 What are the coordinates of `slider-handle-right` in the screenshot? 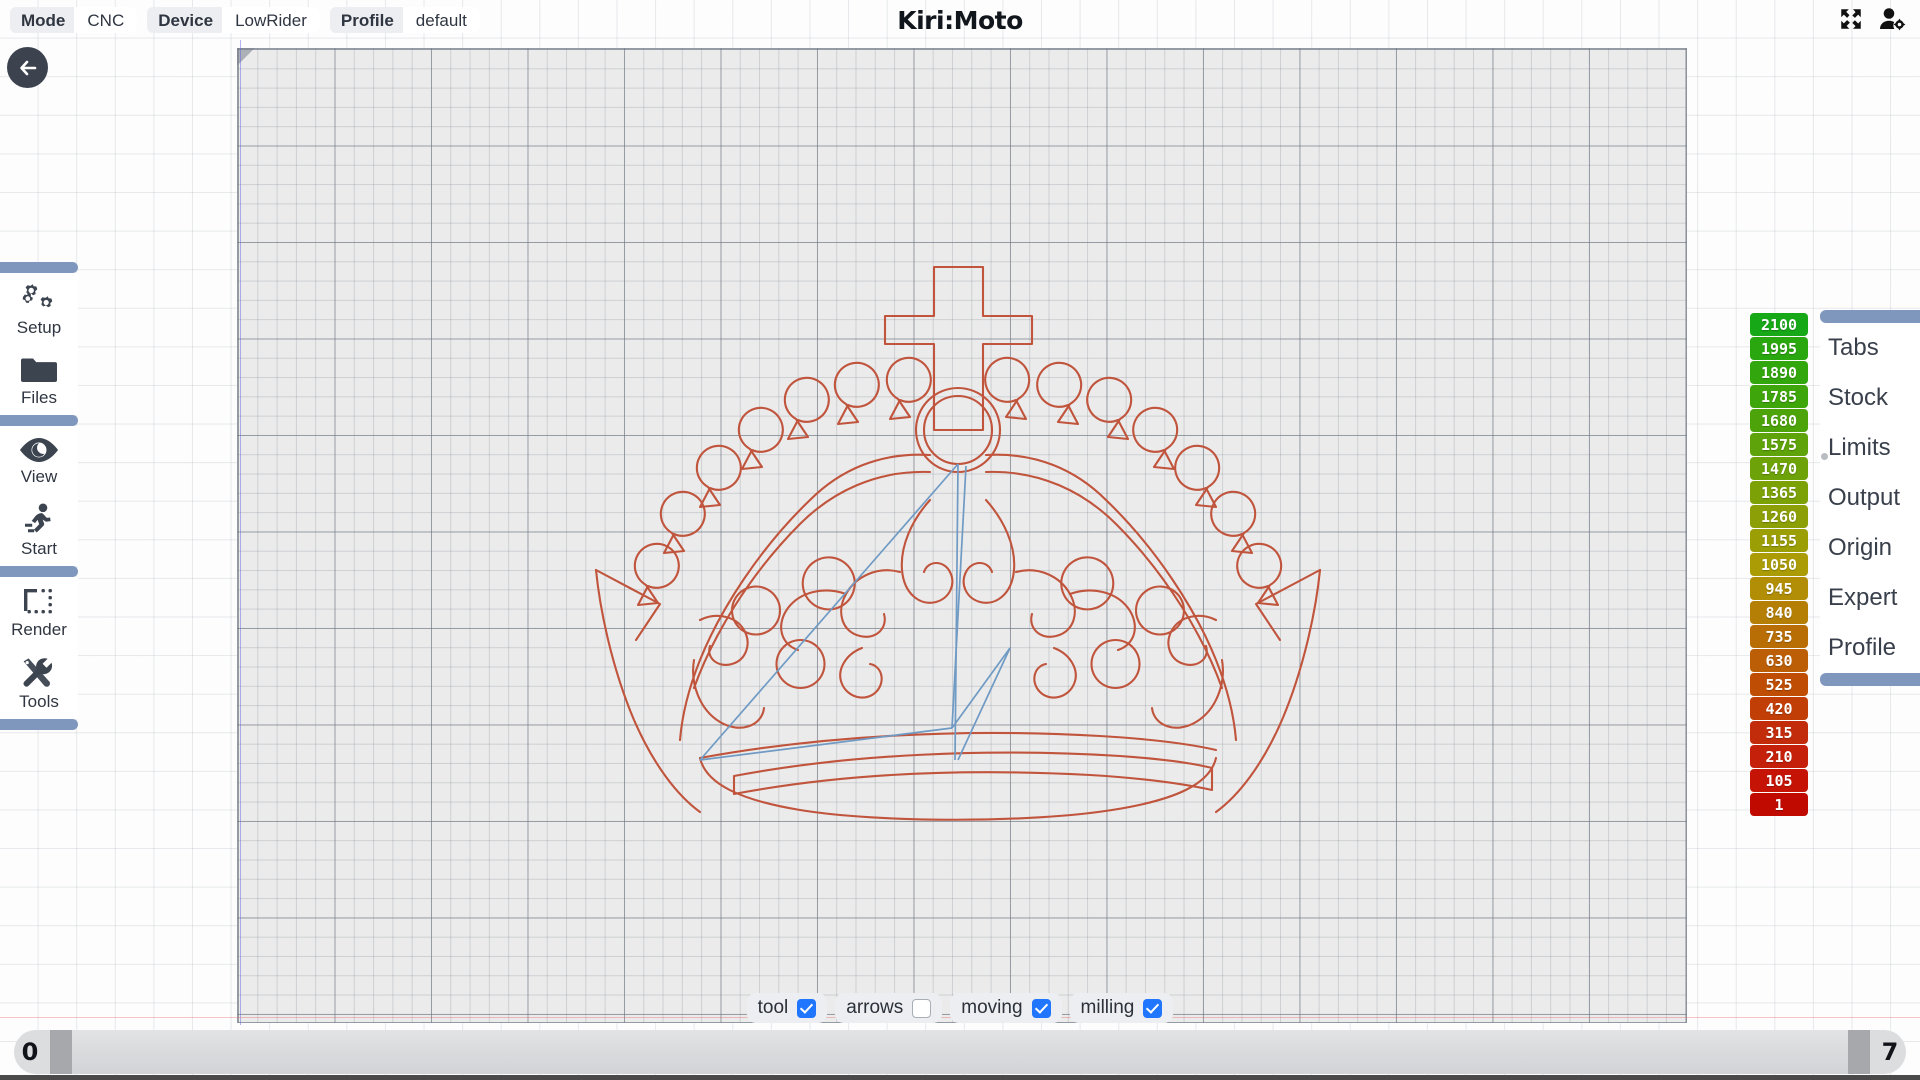 It's located at (1859, 1051).